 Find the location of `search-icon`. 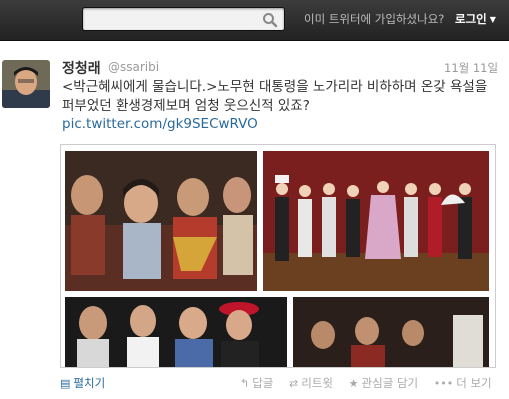

search-icon is located at coordinates (270, 20).